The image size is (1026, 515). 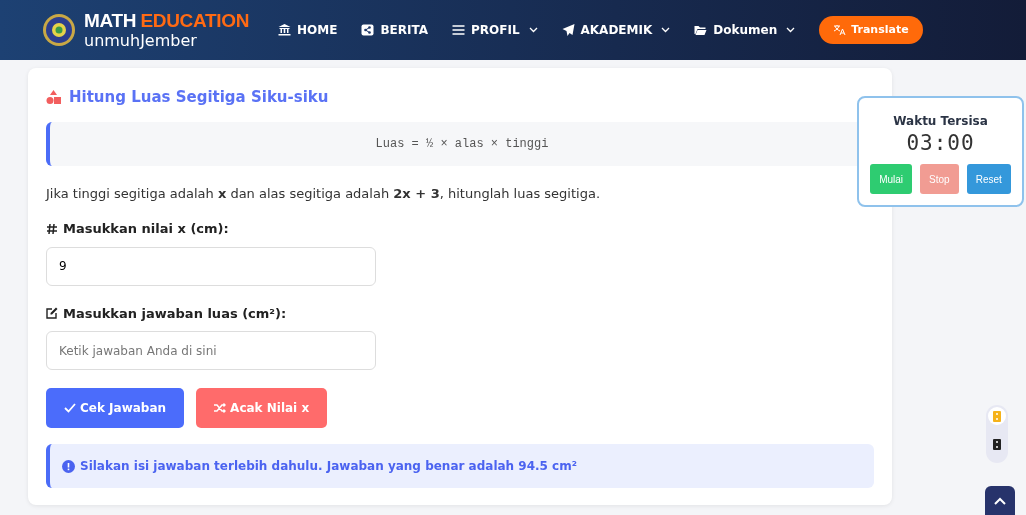 I want to click on nav-link: BERITA, so click(x=394, y=30).